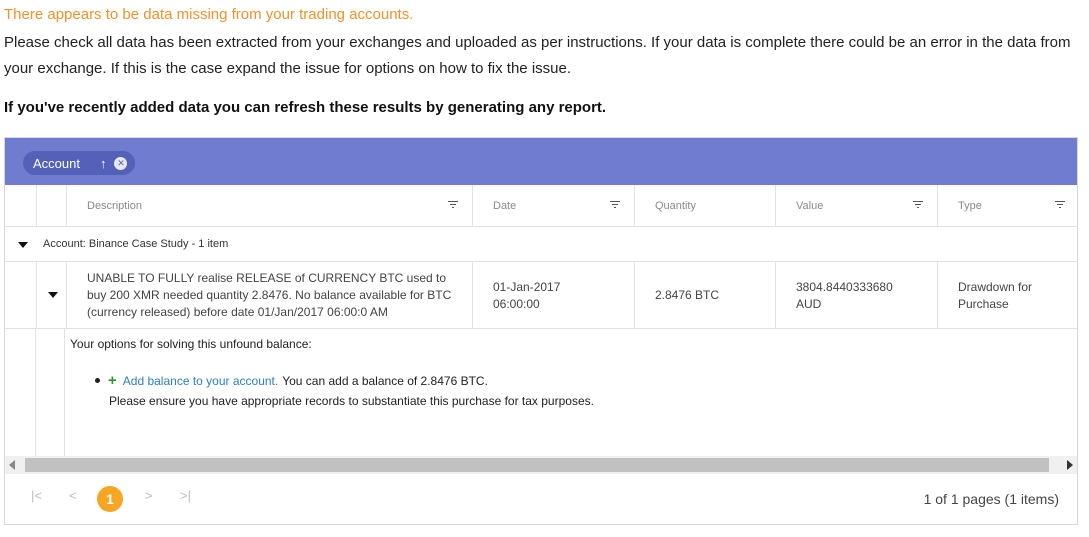 The width and height of the screenshot is (1089, 537). What do you see at coordinates (35, 392) in the screenshot?
I see `detail-indent-line` at bounding box center [35, 392].